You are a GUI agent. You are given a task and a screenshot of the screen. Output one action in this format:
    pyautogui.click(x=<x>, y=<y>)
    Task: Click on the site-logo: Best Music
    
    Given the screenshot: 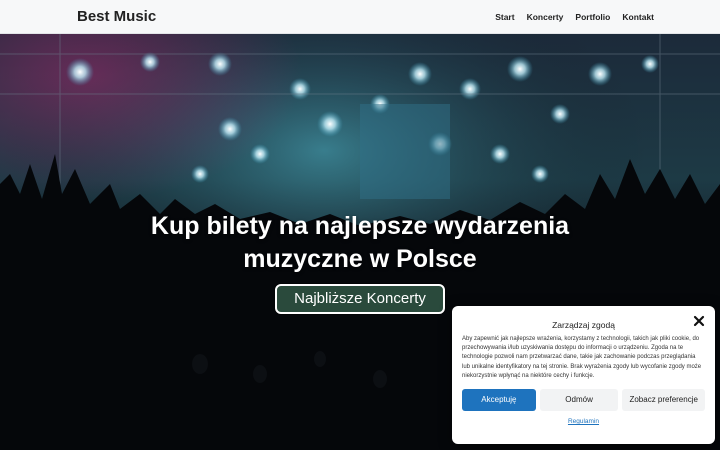 What is the action you would take?
    pyautogui.click(x=116, y=16)
    